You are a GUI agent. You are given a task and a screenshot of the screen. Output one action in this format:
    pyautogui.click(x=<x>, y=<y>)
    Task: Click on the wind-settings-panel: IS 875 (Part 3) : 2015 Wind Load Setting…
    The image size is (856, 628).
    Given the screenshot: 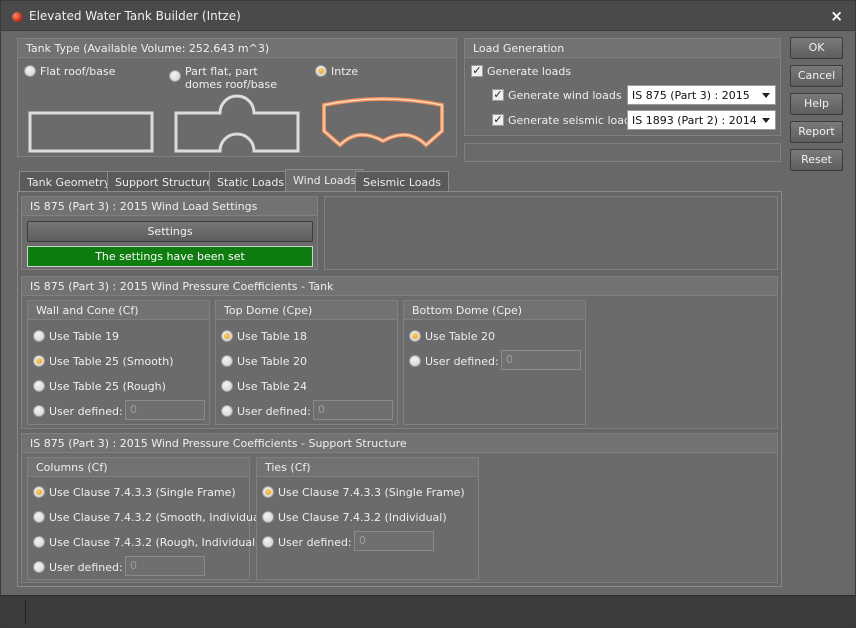 What is the action you would take?
    pyautogui.click(x=169, y=233)
    